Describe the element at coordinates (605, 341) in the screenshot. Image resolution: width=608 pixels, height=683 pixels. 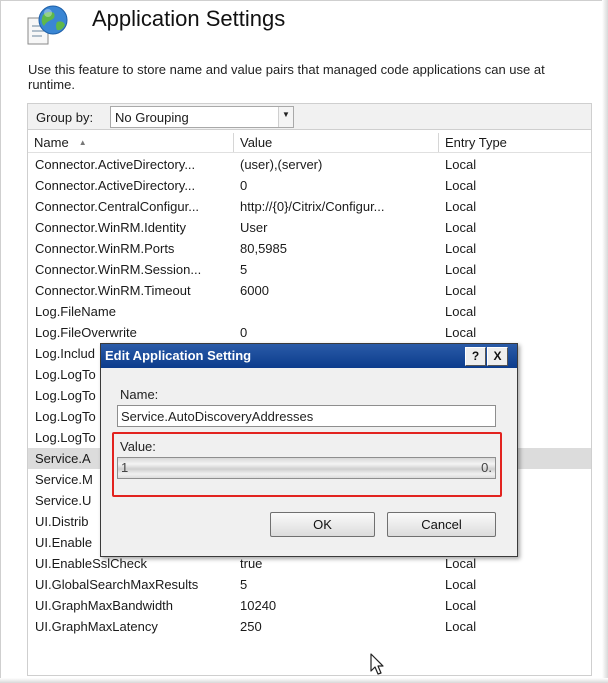
I see `frame-shadow-right` at that location.